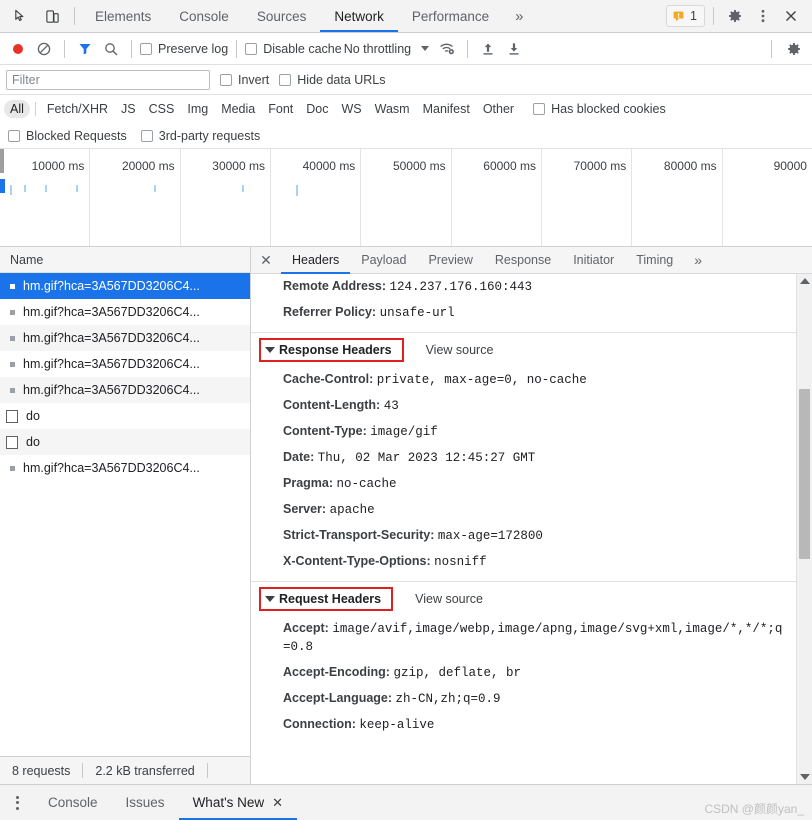  What do you see at coordinates (523, 260) in the screenshot?
I see `tab-response: Response` at bounding box center [523, 260].